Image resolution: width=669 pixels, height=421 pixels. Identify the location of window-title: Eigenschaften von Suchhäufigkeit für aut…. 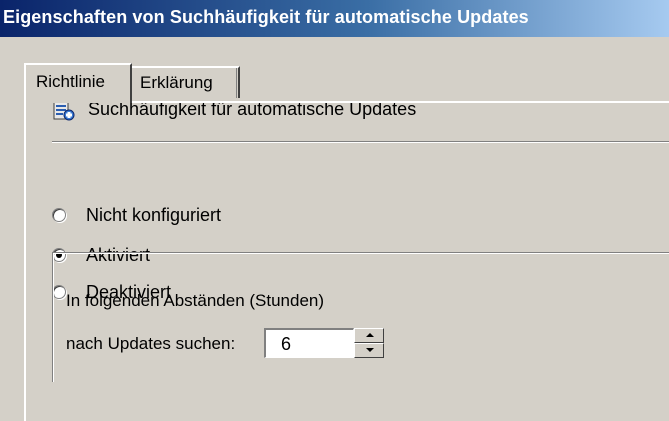
(266, 17).